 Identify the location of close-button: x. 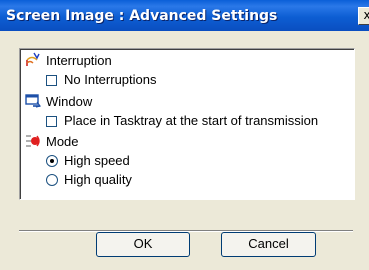
(363, 16).